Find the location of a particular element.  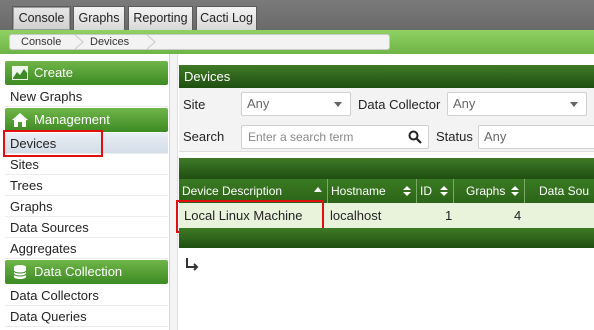

sidebar-section-data-collection: Data Collection is located at coordinates (86, 272).